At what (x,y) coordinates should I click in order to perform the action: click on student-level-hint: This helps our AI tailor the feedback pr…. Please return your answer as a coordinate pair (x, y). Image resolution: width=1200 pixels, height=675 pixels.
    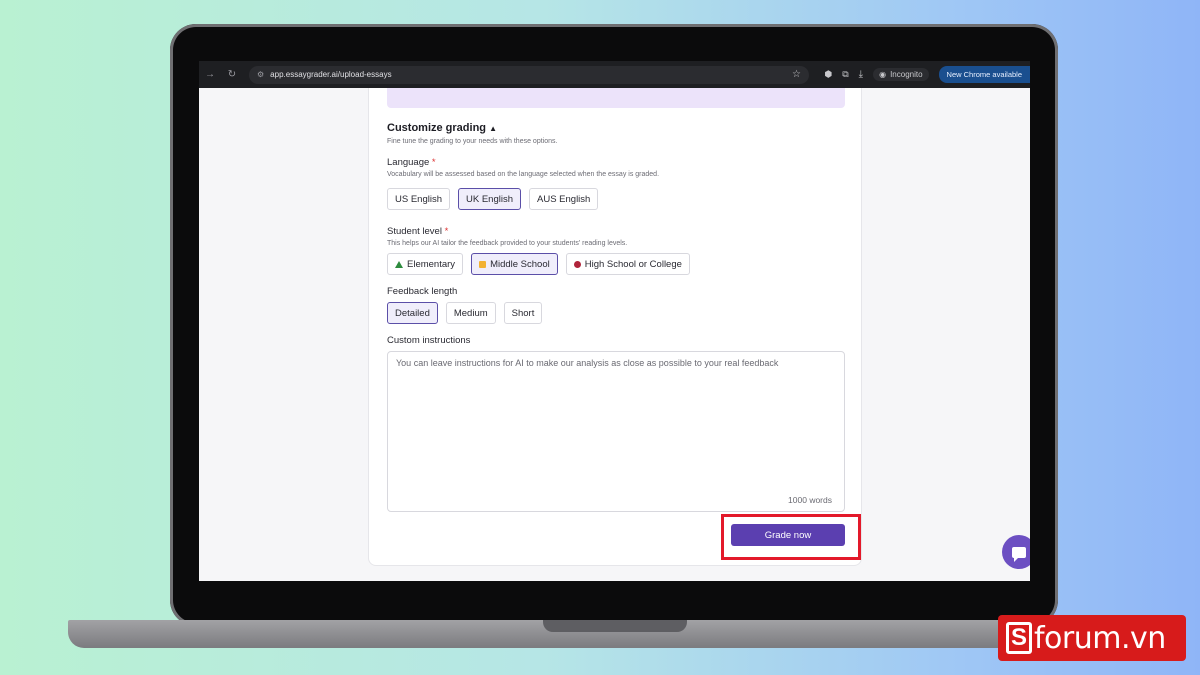
    Looking at the image, I should click on (507, 243).